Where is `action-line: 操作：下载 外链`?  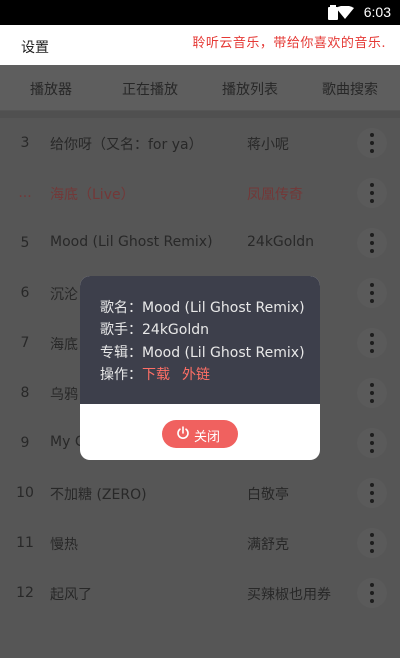 action-line: 操作：下载 外链 is located at coordinates (161, 374).